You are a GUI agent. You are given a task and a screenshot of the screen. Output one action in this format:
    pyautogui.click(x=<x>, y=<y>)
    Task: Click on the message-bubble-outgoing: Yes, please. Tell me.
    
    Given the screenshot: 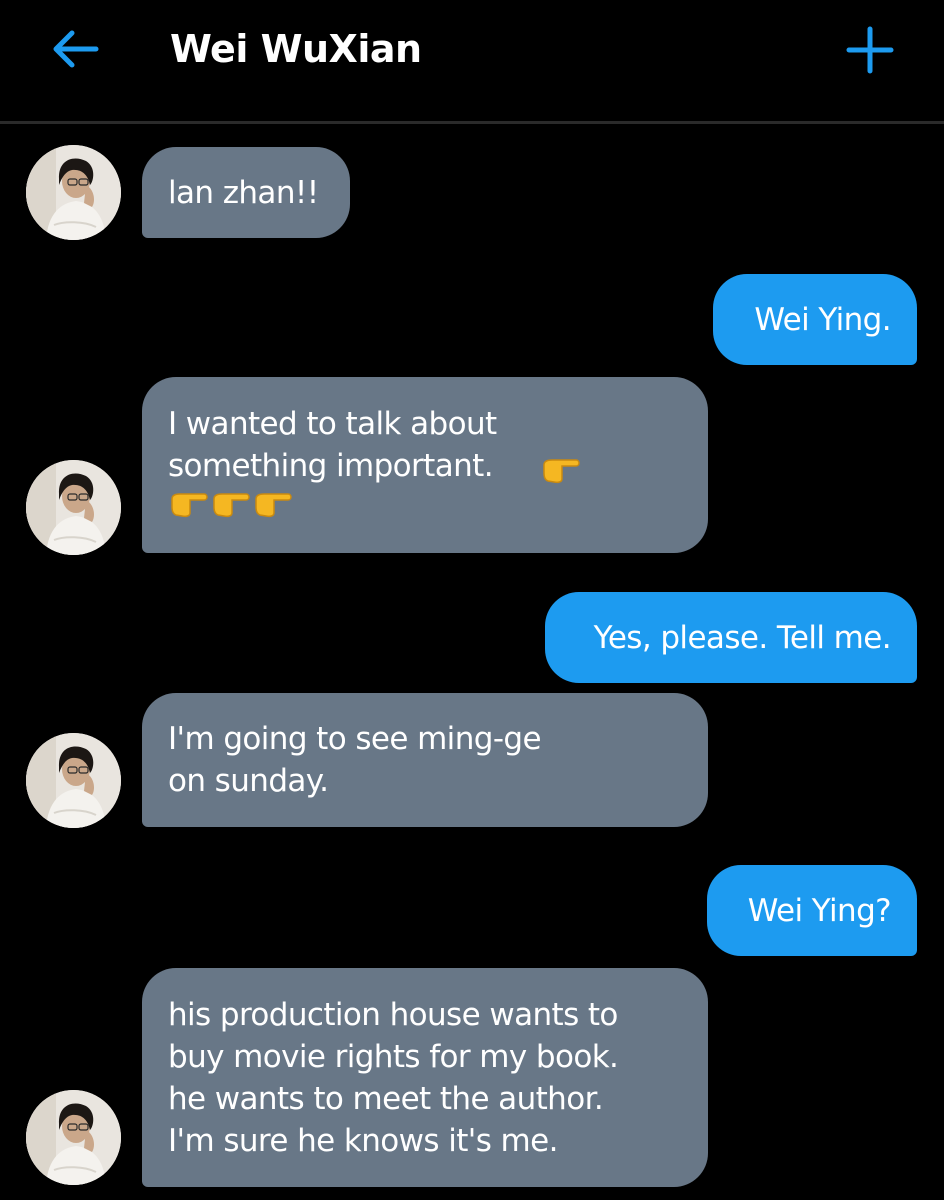 What is the action you would take?
    pyautogui.click(x=731, y=637)
    